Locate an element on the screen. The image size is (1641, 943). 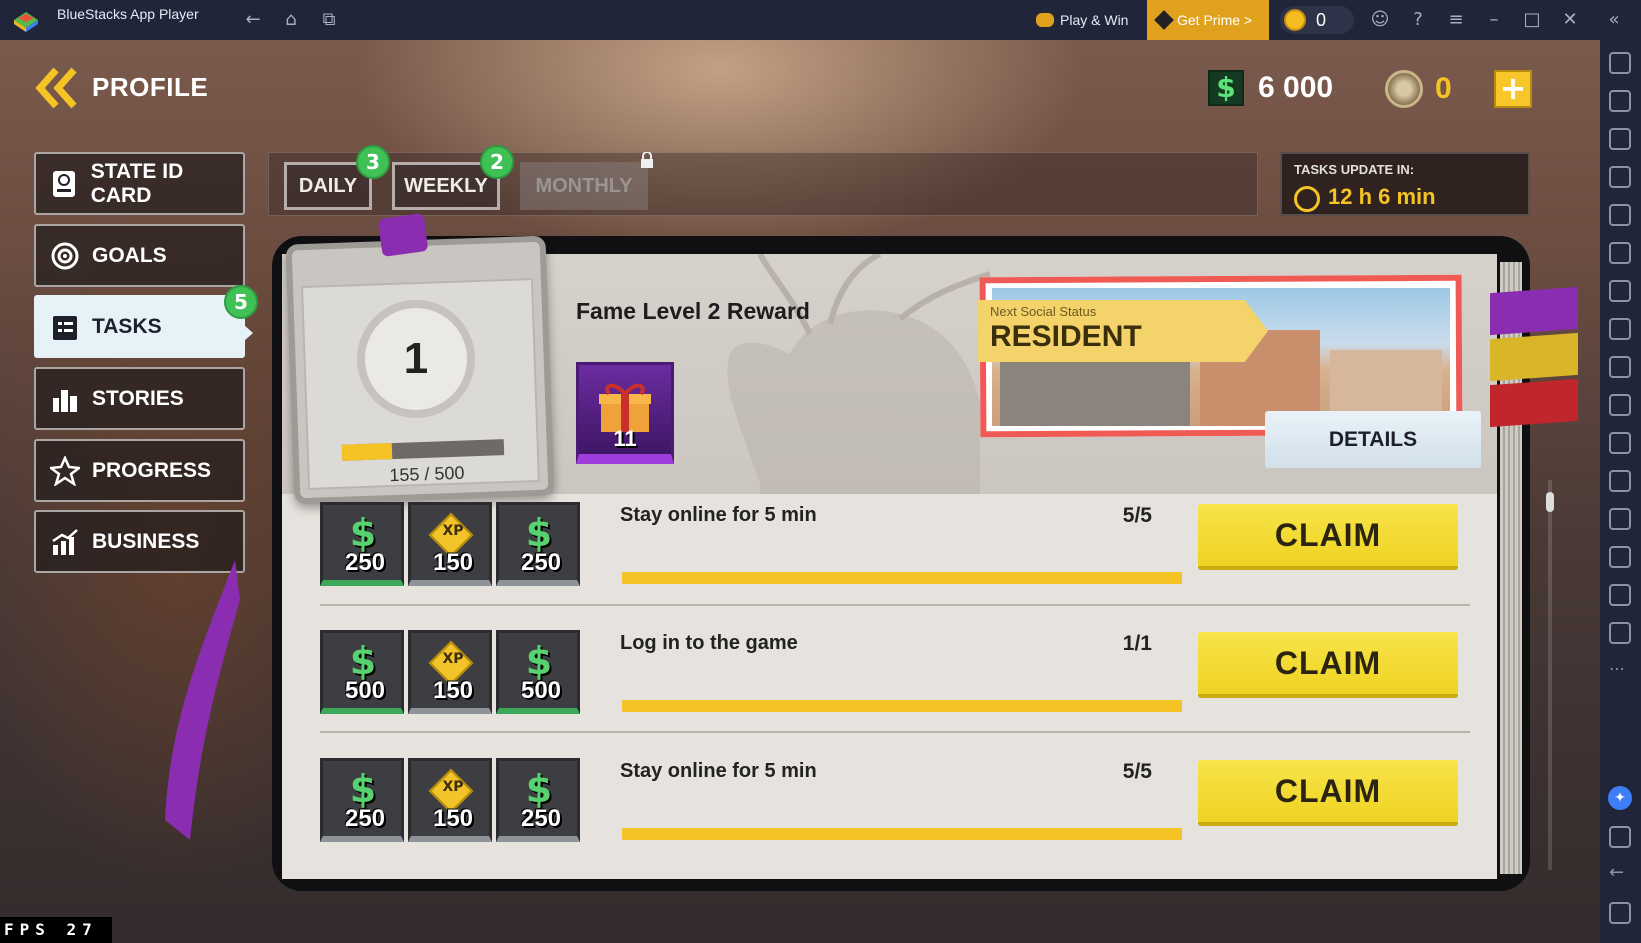
media-icon is located at coordinates (1620, 139).